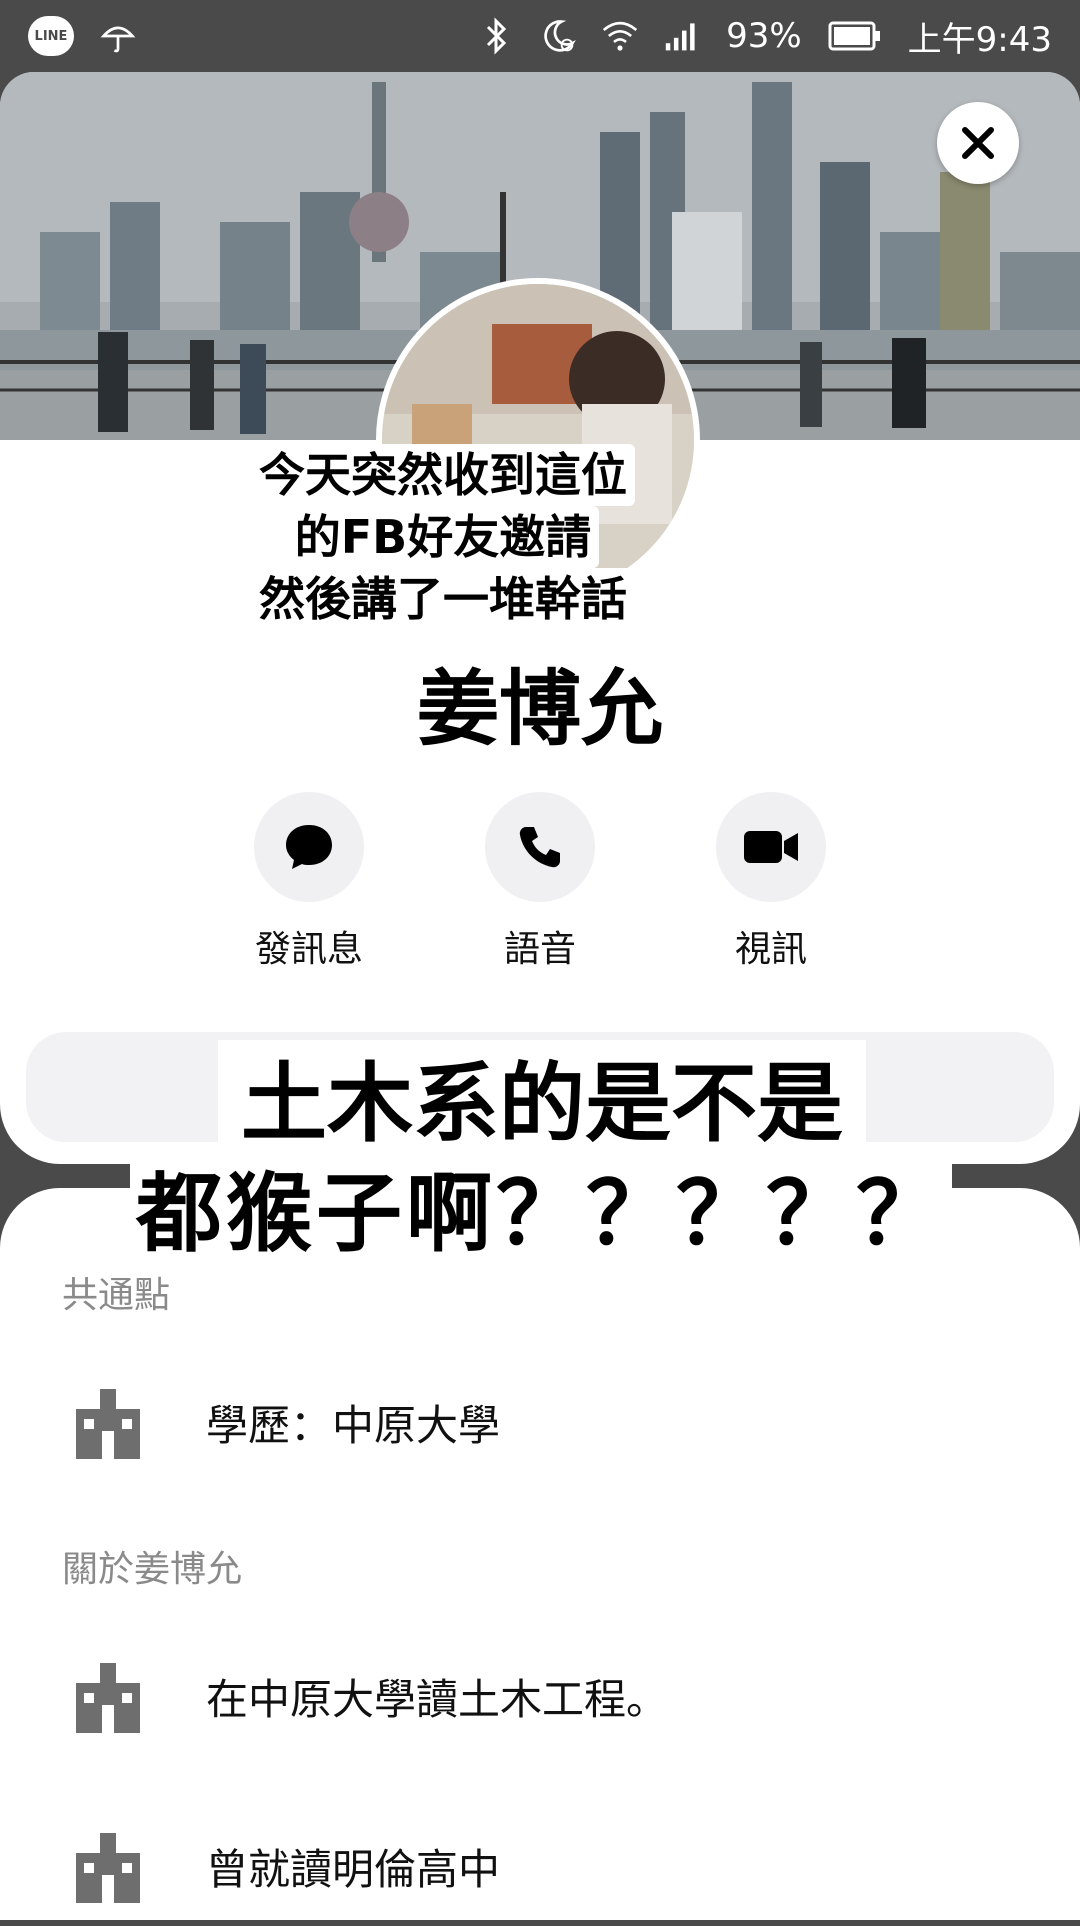 The width and height of the screenshot is (1080, 1926). What do you see at coordinates (540, 1866) in the screenshot?
I see `info-row-highschool: 曾就讀明倫高中` at bounding box center [540, 1866].